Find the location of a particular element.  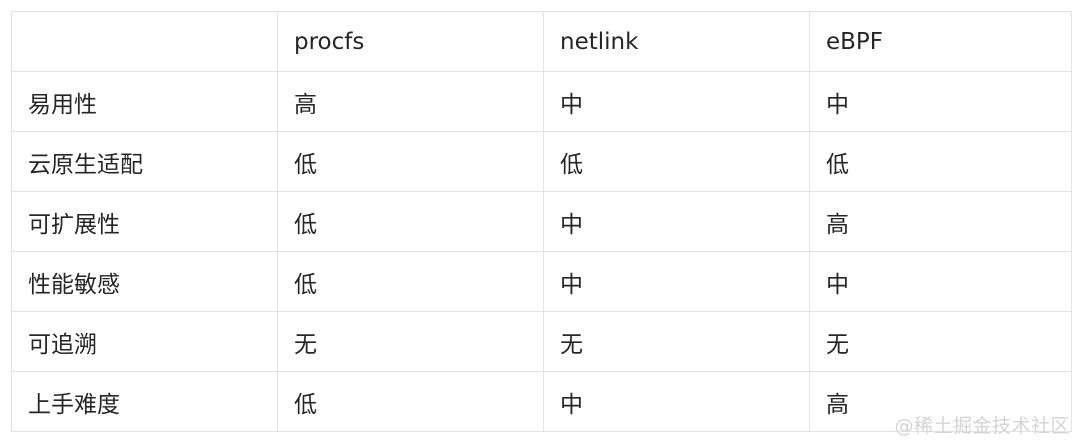

row-label: 易用性 is located at coordinates (144, 101).